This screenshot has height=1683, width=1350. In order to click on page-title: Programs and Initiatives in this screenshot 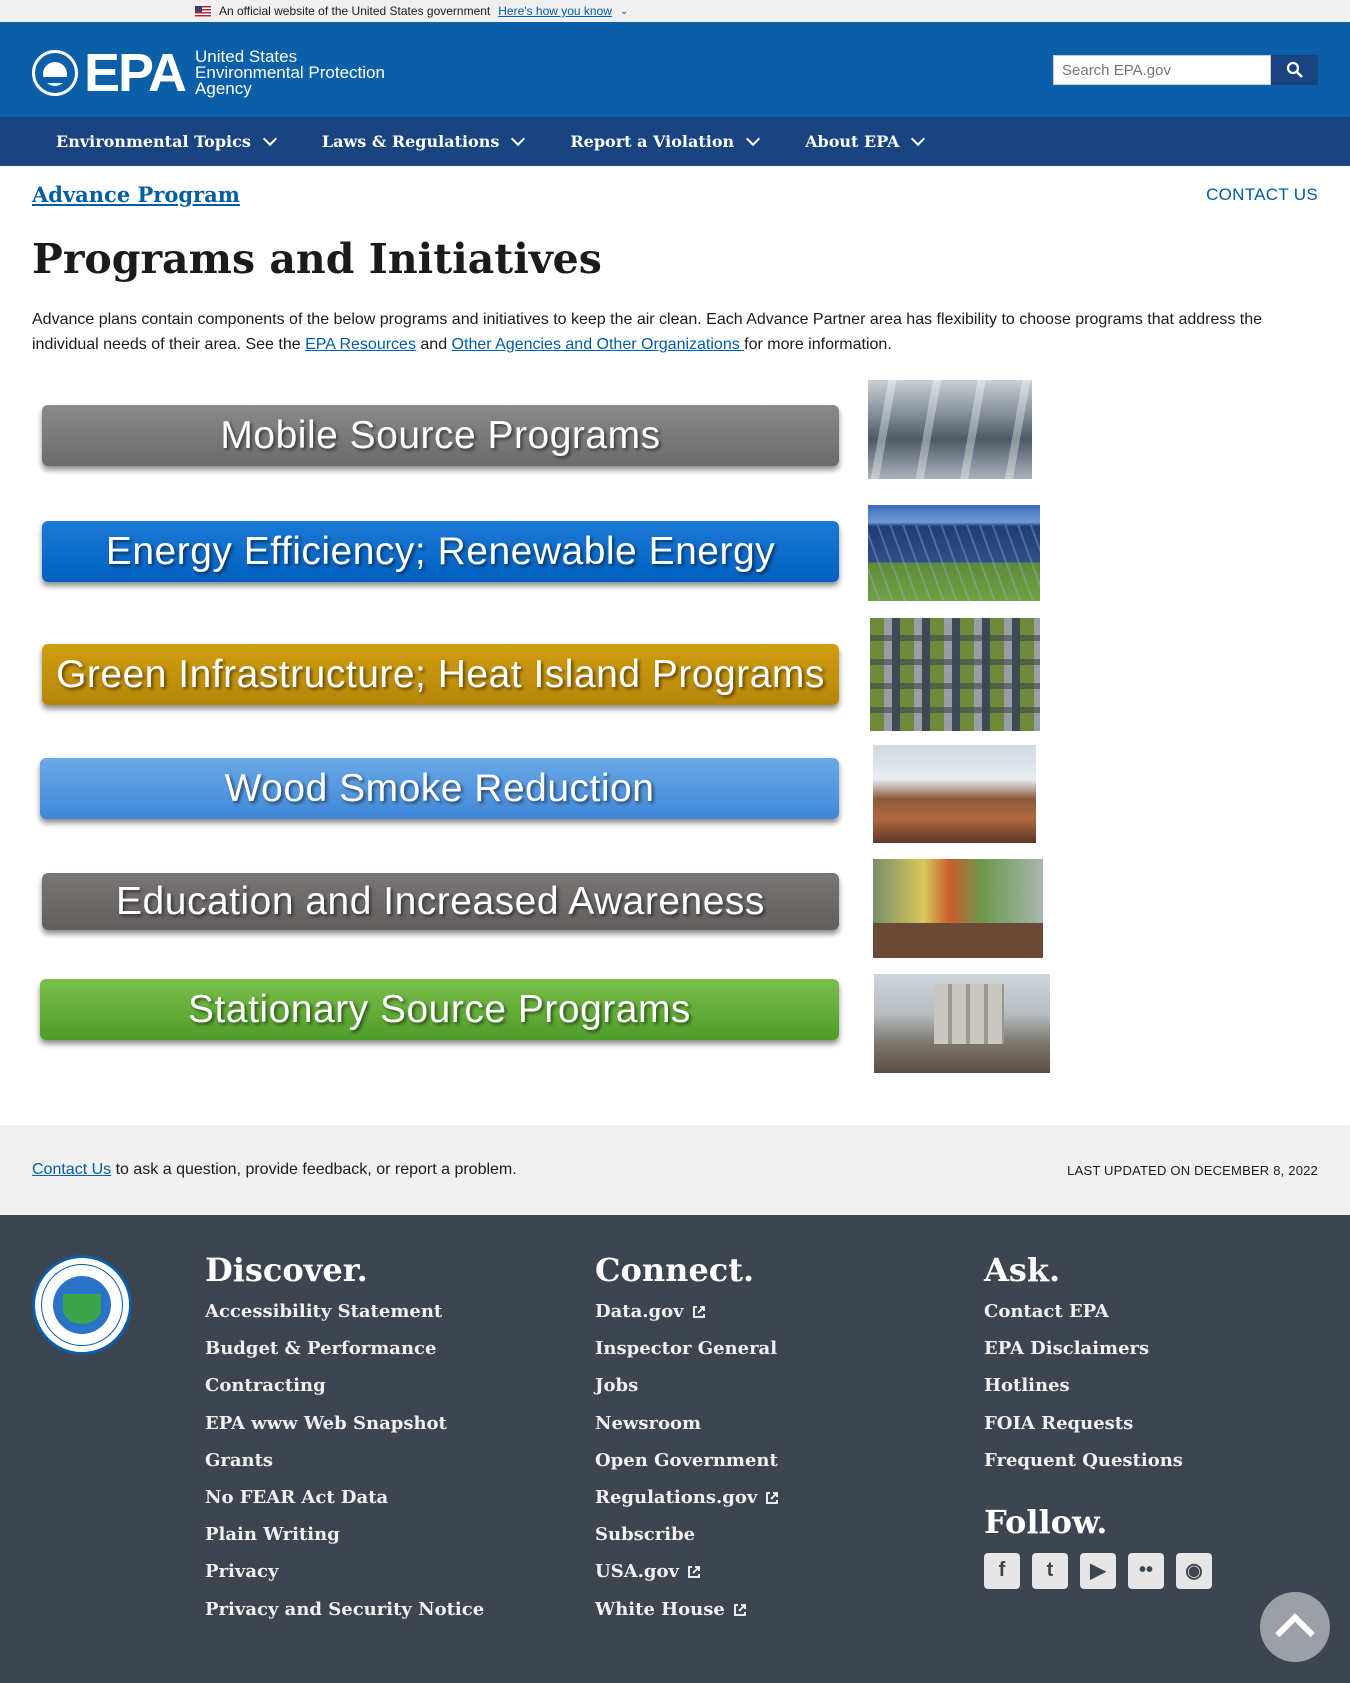, I will do `click(317, 259)`.